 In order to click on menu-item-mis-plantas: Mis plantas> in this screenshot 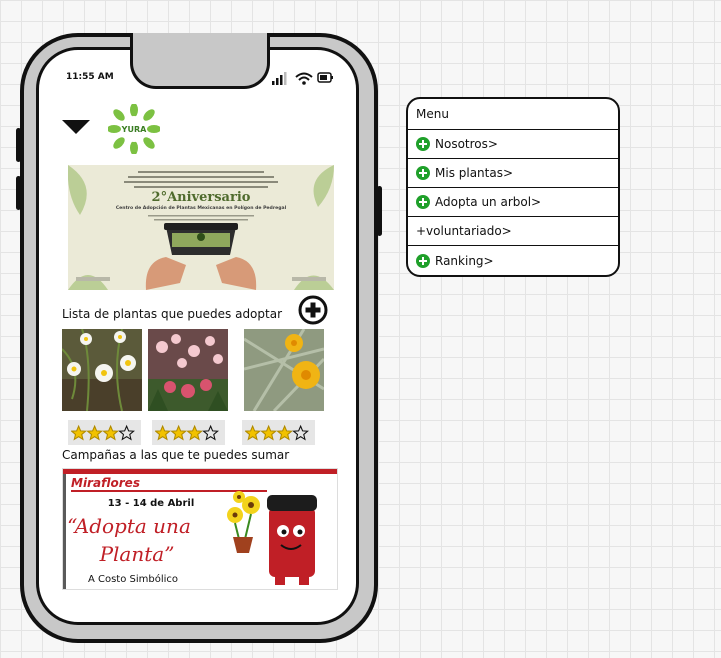, I will do `click(513, 173)`.